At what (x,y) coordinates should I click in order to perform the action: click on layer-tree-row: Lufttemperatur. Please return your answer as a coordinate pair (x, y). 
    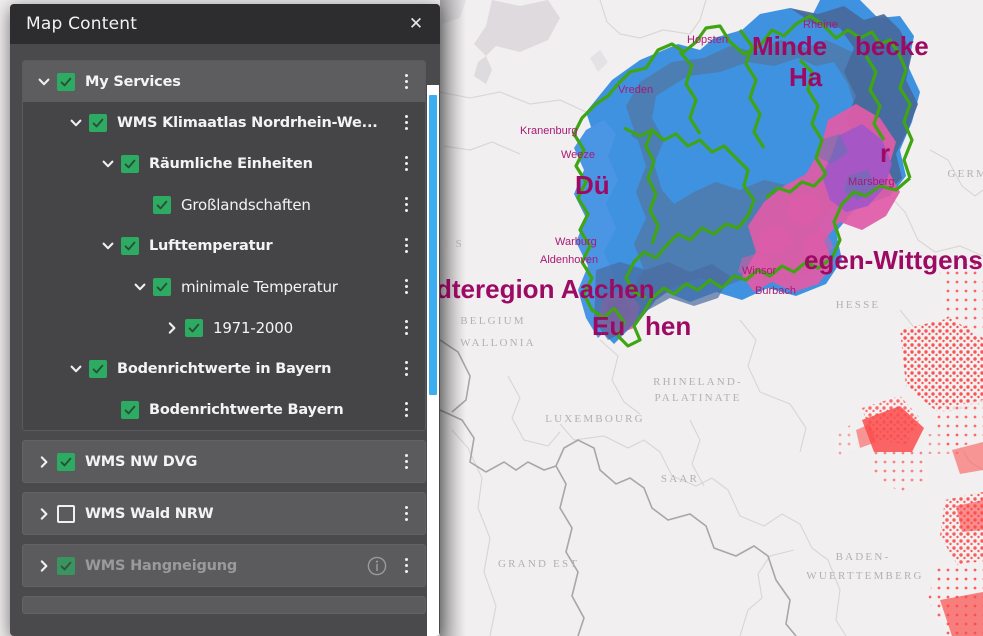
    Looking at the image, I should click on (224, 245).